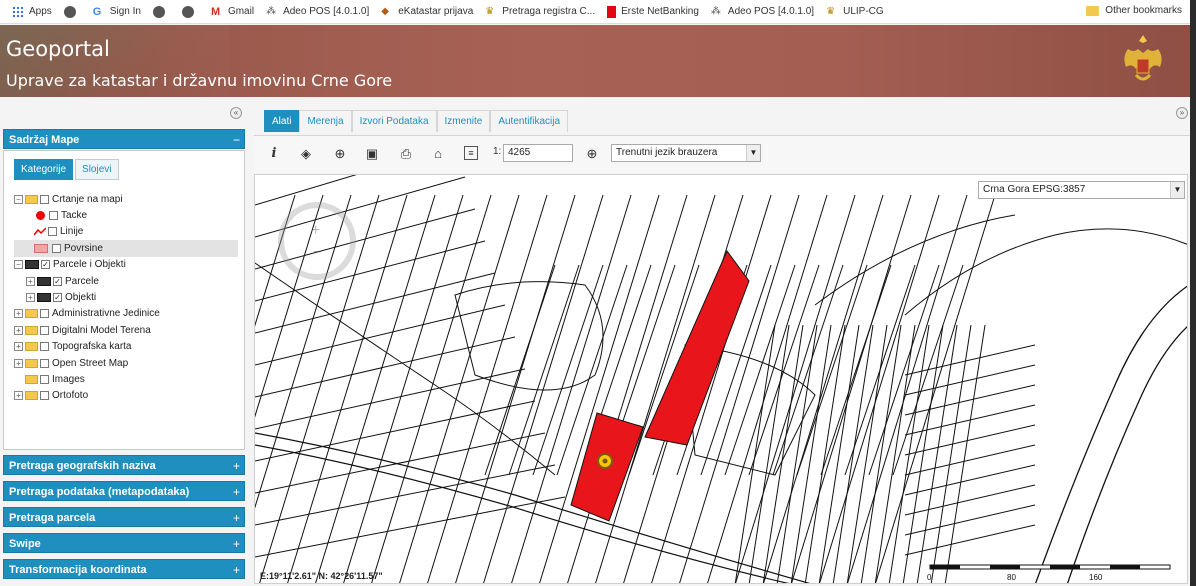  I want to click on panel-pretraga-naziva: Pretraga geografskih naziva +, so click(124, 465).